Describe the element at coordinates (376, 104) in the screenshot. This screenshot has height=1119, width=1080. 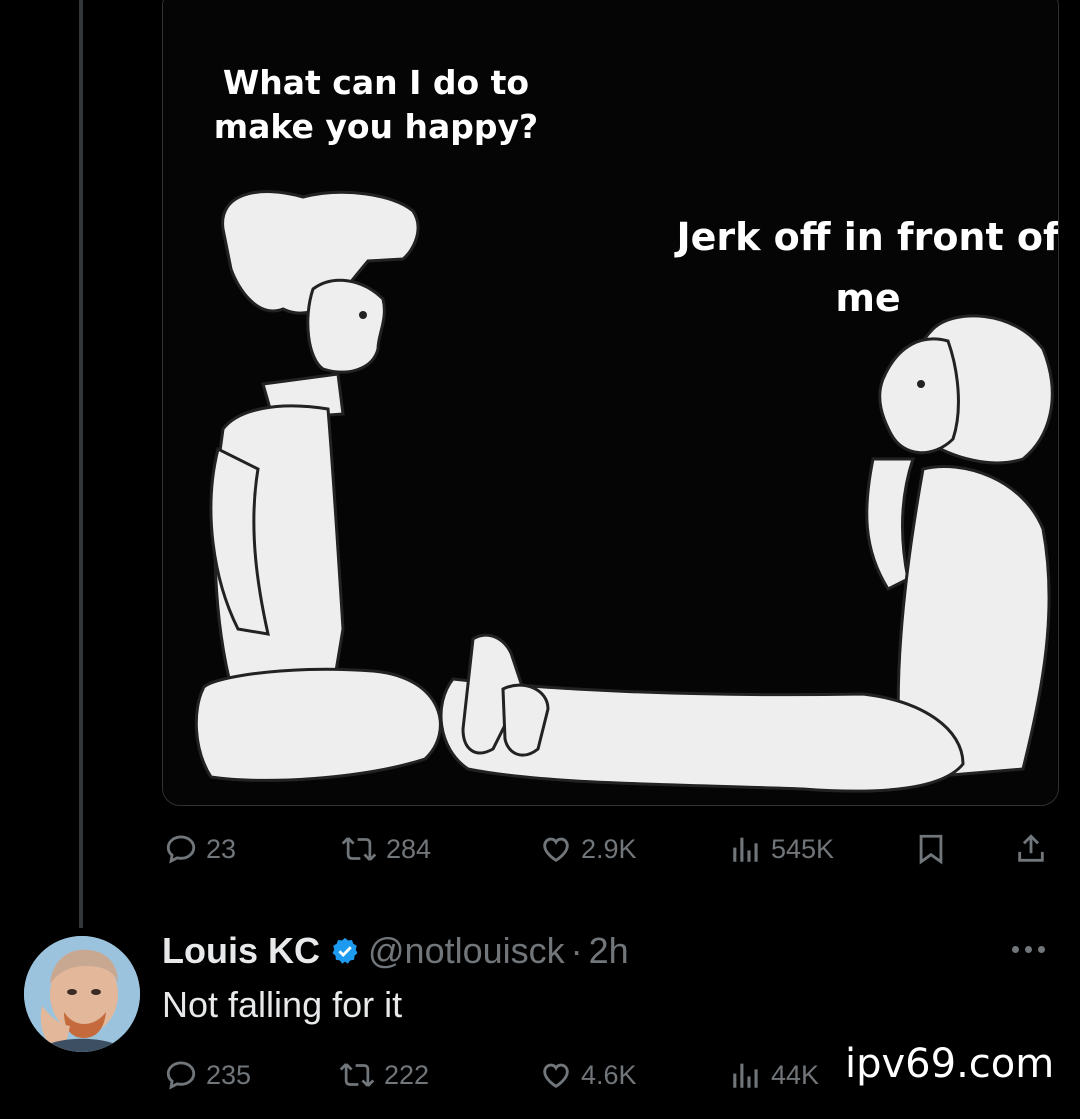
I see `meme-speech-left: What can I do to make you happy?` at that location.